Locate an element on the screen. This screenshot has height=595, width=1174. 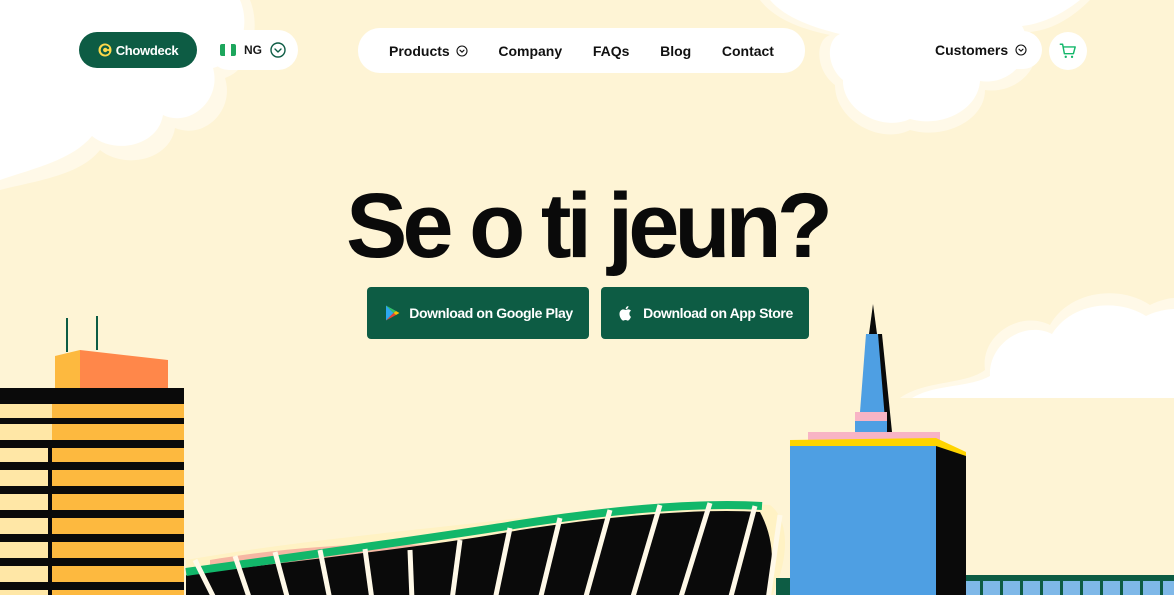
brand-name: Chowdeck is located at coordinates (147, 50).